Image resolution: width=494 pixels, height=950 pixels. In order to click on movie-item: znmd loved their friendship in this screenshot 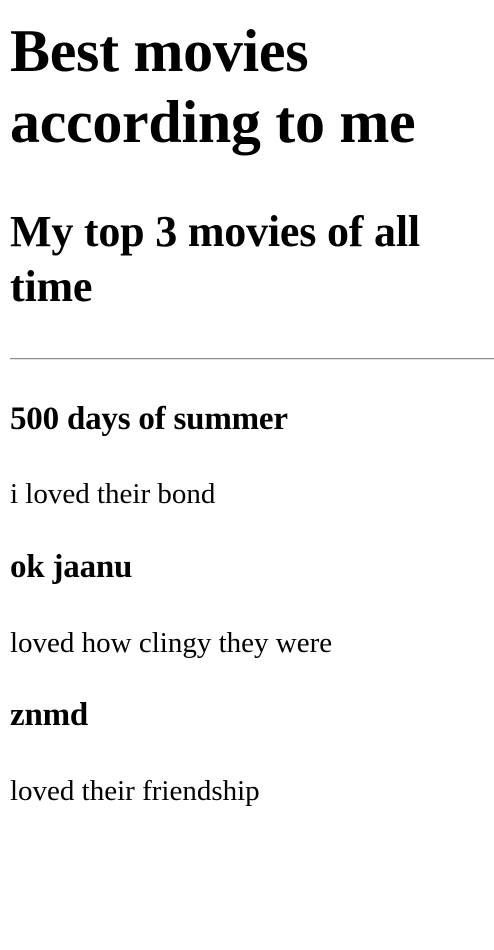, I will do `click(252, 752)`.